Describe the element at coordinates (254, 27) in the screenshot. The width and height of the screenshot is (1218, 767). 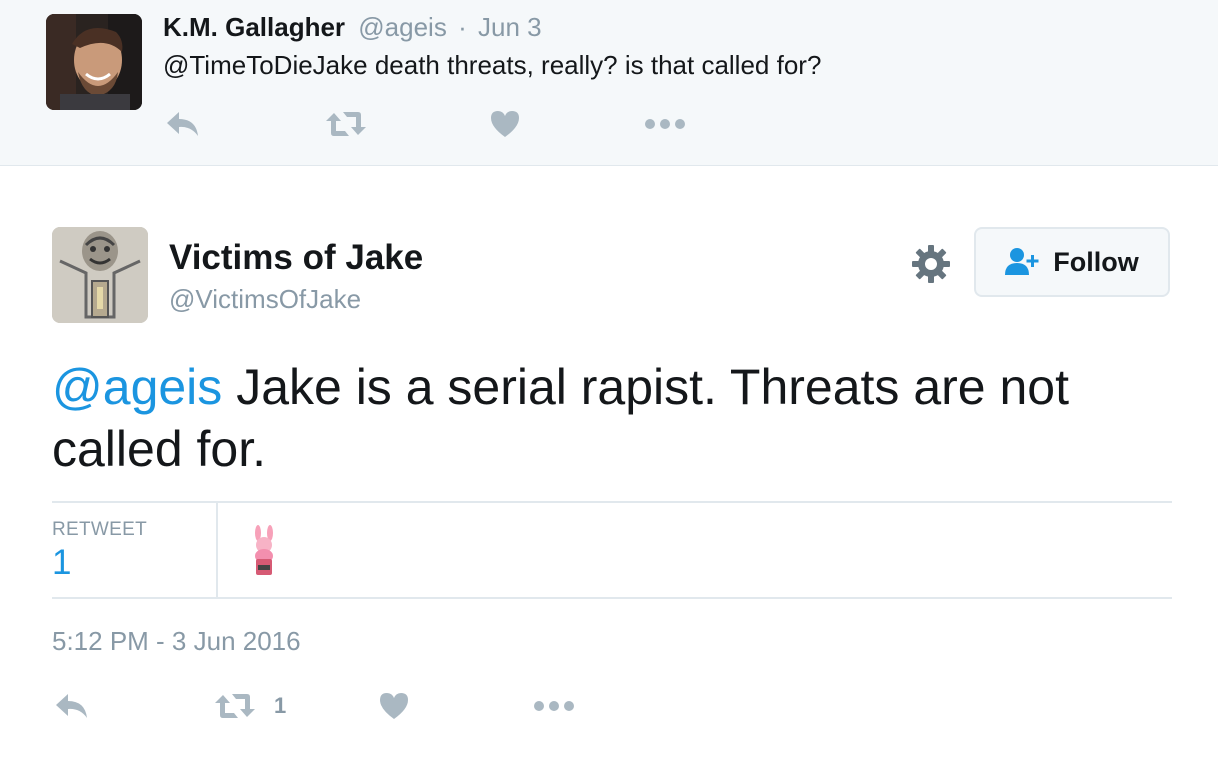
I see `user-name: K.M. Gallagher` at that location.